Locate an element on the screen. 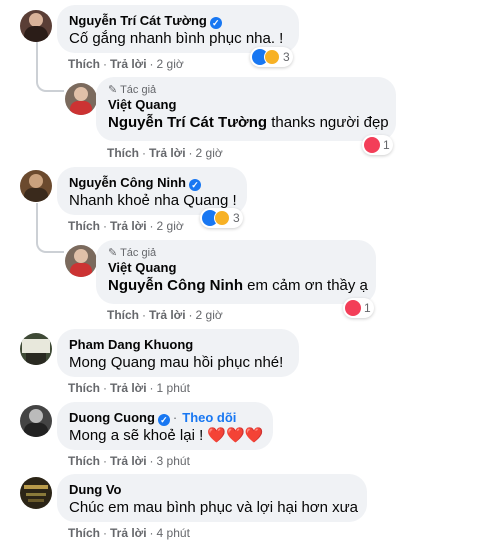 The width and height of the screenshot is (504, 540). commenter-name: Pham Dang Khuong is located at coordinates (131, 344).